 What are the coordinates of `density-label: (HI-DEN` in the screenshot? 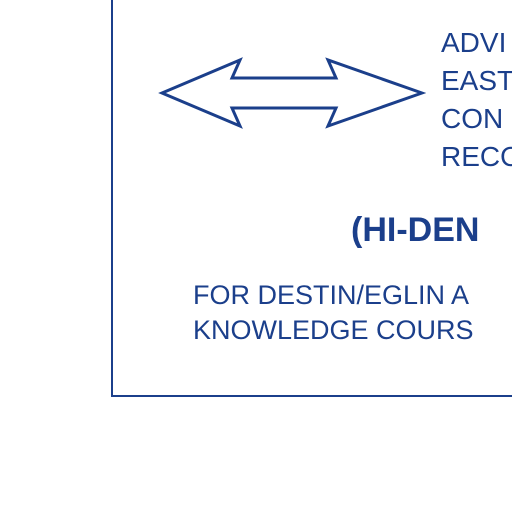 It's located at (415, 230).